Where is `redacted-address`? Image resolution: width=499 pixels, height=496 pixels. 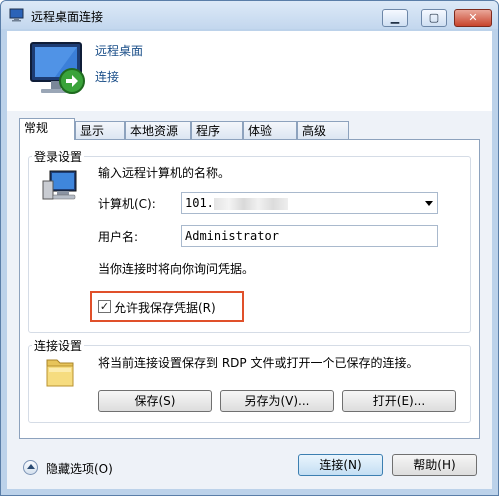 redacted-address is located at coordinates (250, 203).